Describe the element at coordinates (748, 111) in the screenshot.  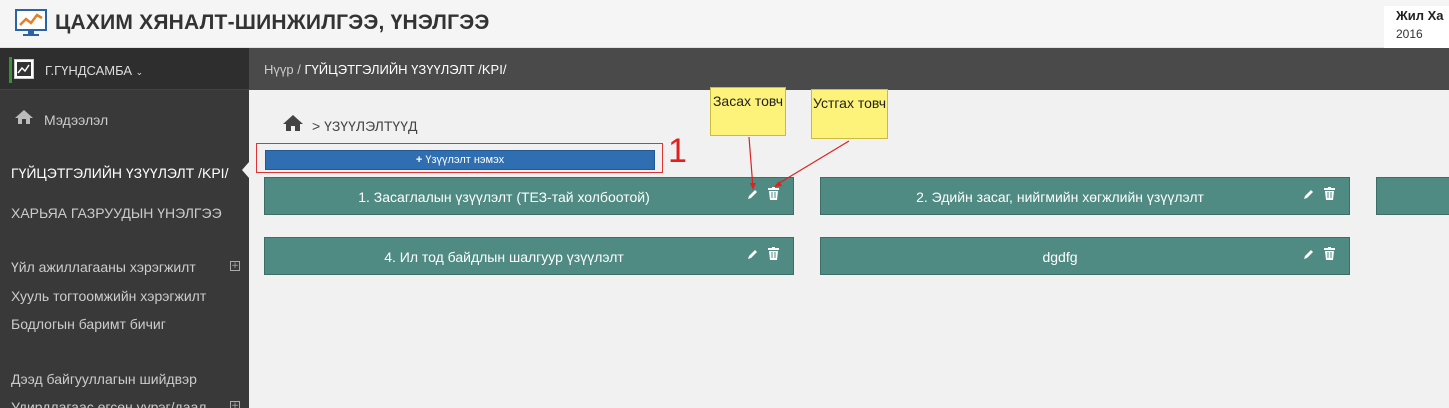
I see `edit-callout: Засах товч` at that location.